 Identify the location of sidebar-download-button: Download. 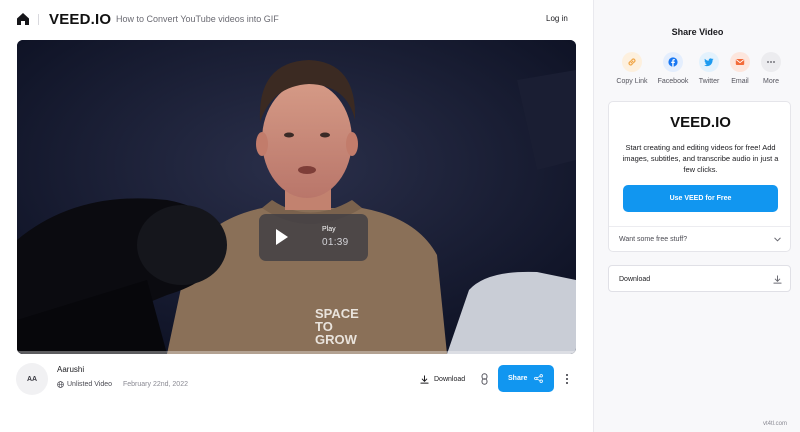
(699, 278).